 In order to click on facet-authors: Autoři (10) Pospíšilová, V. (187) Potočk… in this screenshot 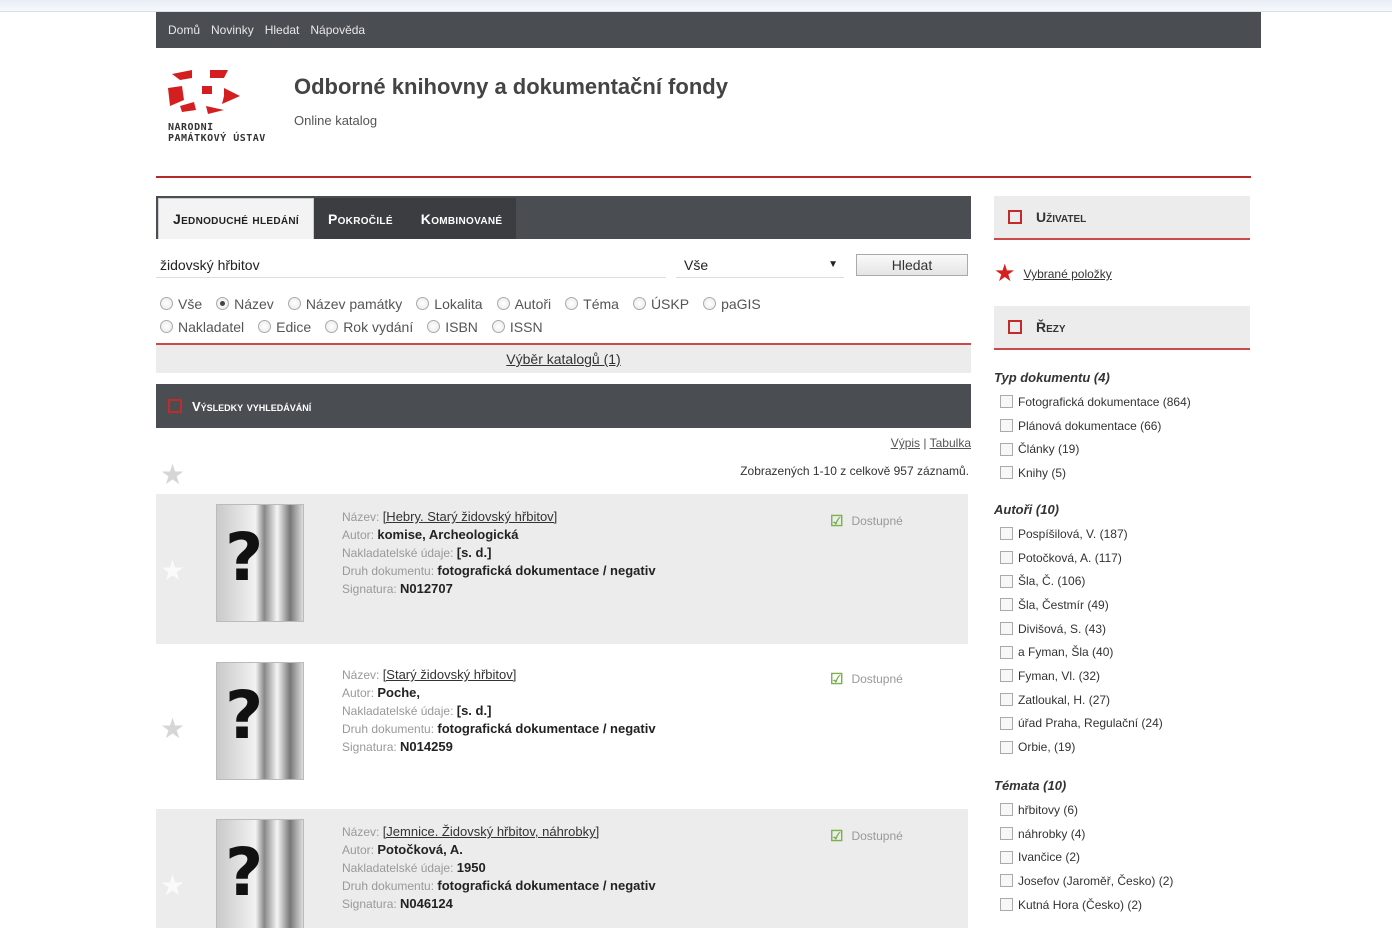, I will do `click(1122, 628)`.